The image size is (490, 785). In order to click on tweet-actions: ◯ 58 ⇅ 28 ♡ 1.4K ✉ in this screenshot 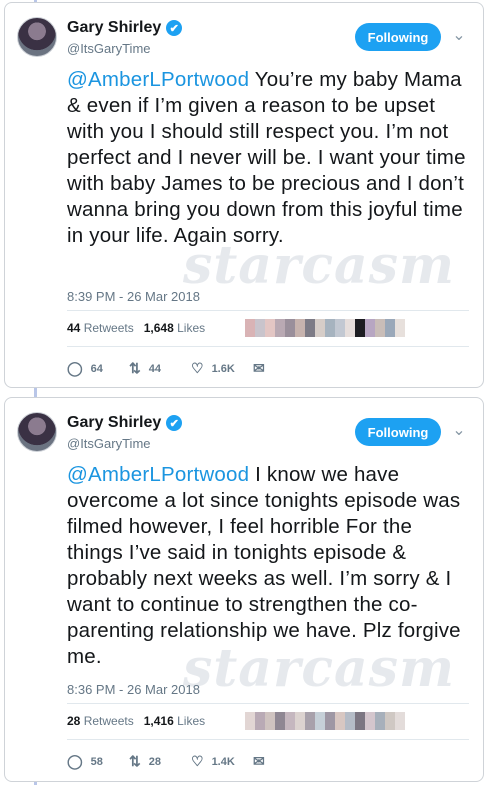, I will do `click(191, 761)`.